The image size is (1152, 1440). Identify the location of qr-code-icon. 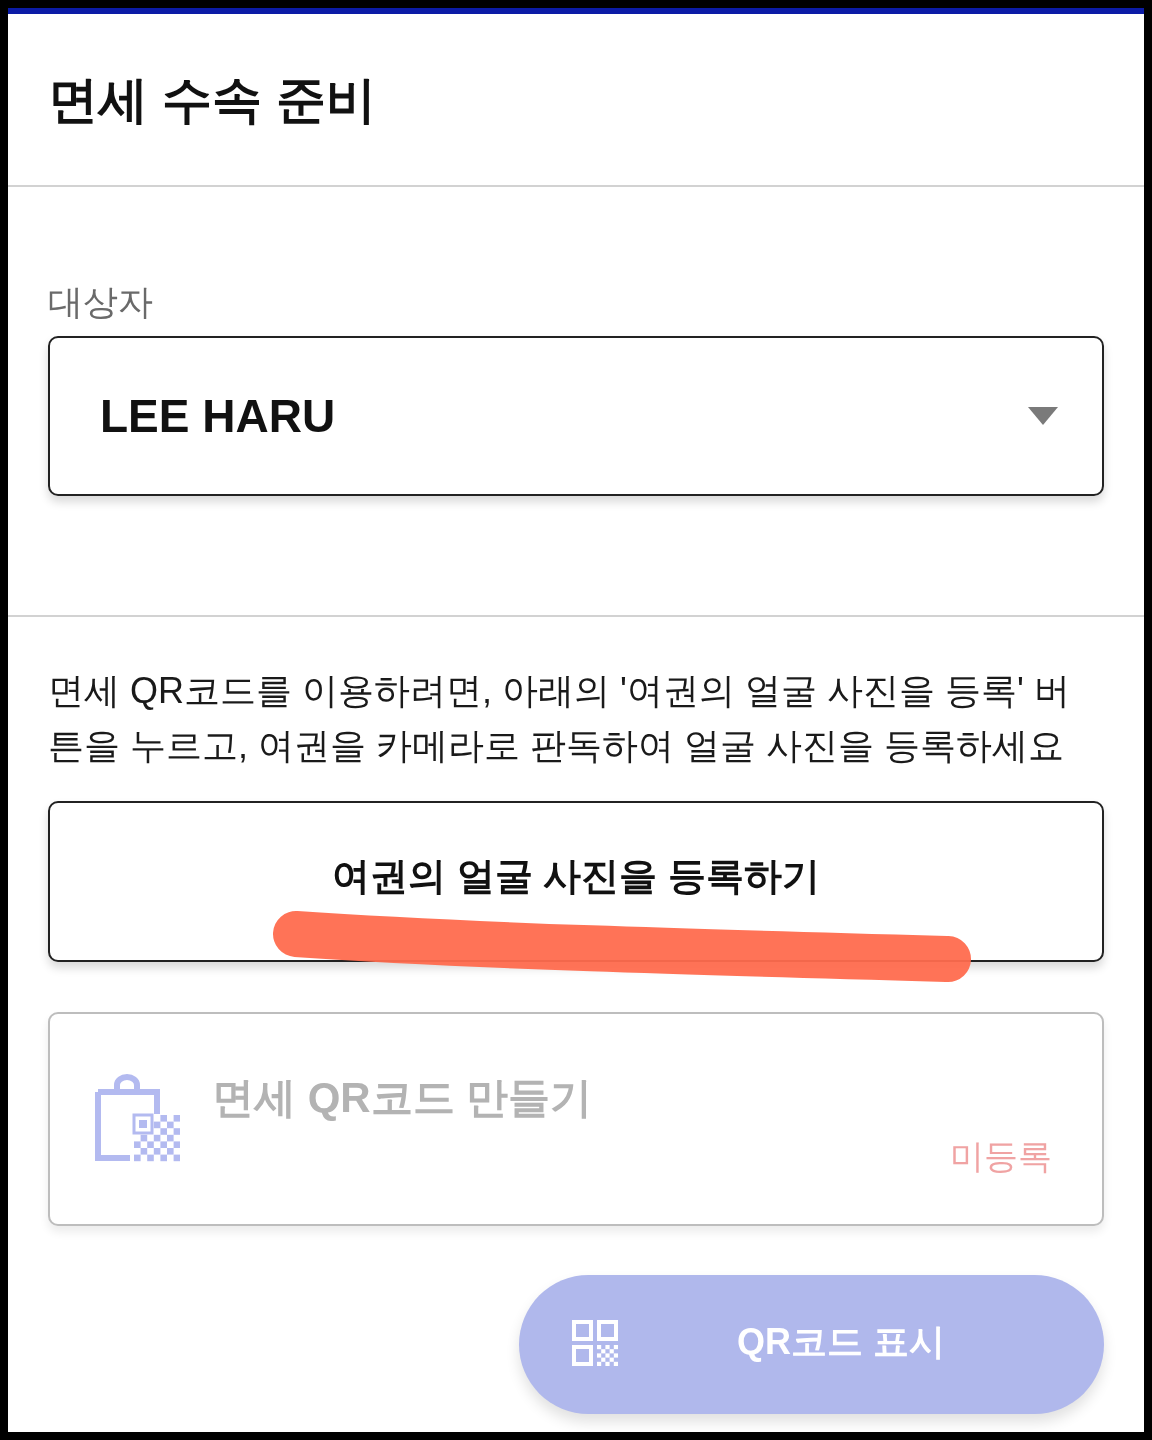
(595, 1342).